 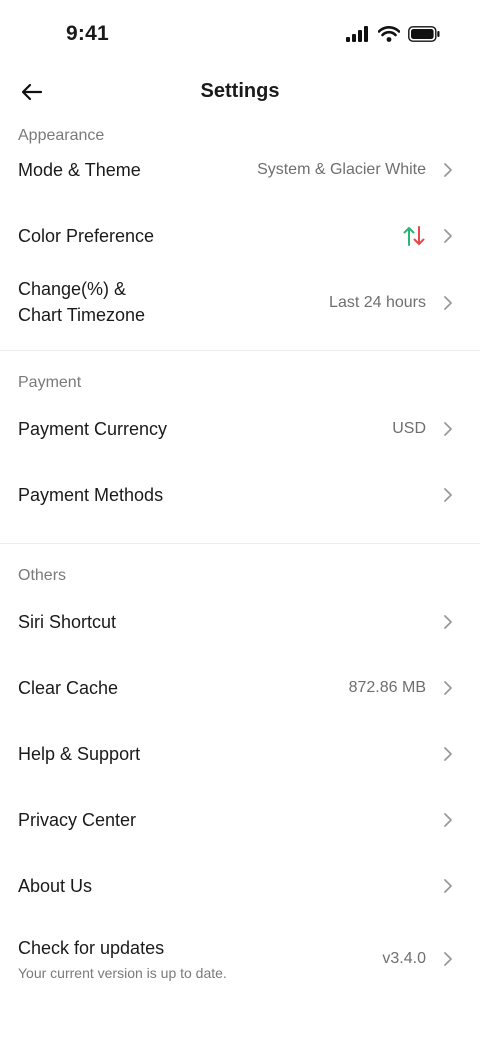 What do you see at coordinates (91, 948) in the screenshot?
I see `row-label: Check for updates` at bounding box center [91, 948].